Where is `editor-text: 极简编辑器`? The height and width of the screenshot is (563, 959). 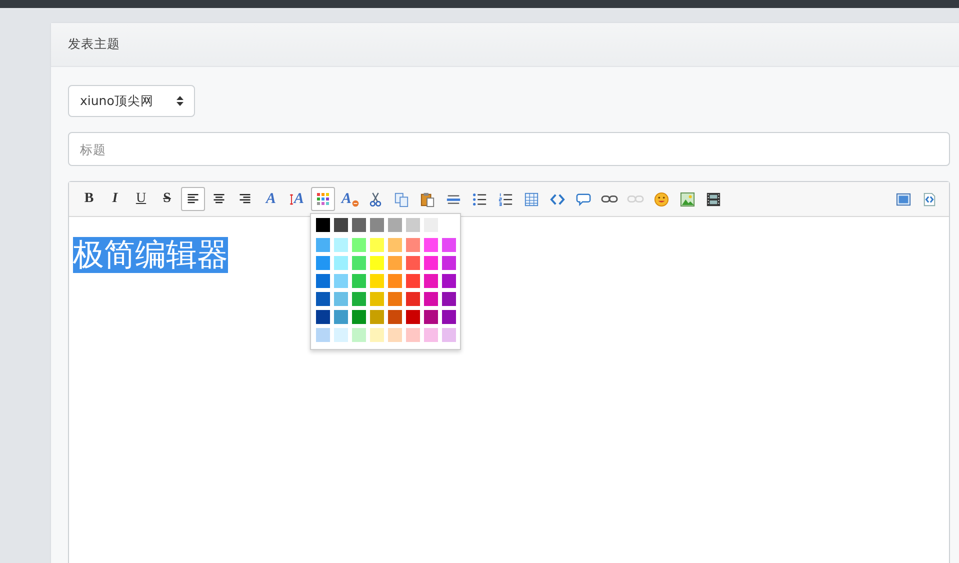
editor-text: 极简编辑器 is located at coordinates (150, 255).